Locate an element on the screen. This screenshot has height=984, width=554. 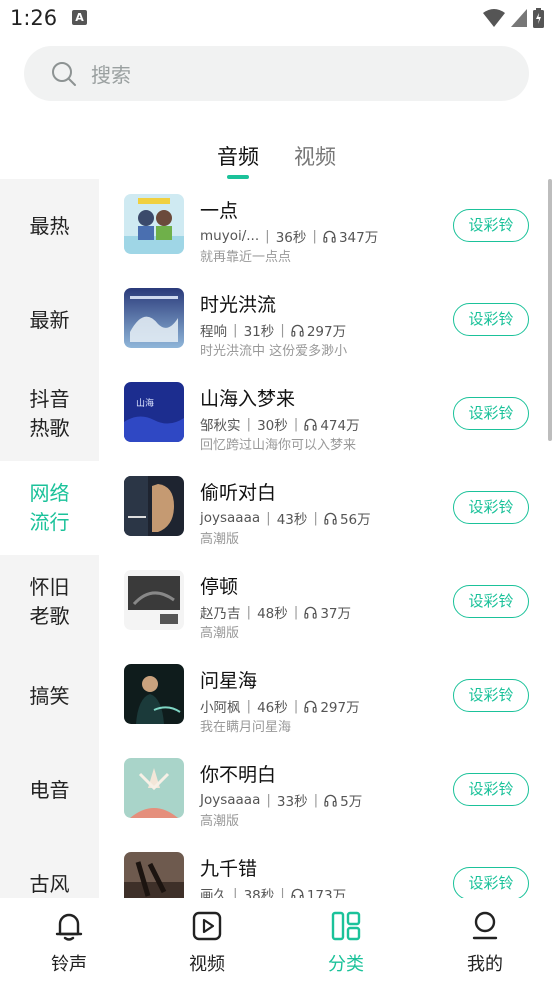
sidebar-item-new: 最新 is located at coordinates (49, 320).